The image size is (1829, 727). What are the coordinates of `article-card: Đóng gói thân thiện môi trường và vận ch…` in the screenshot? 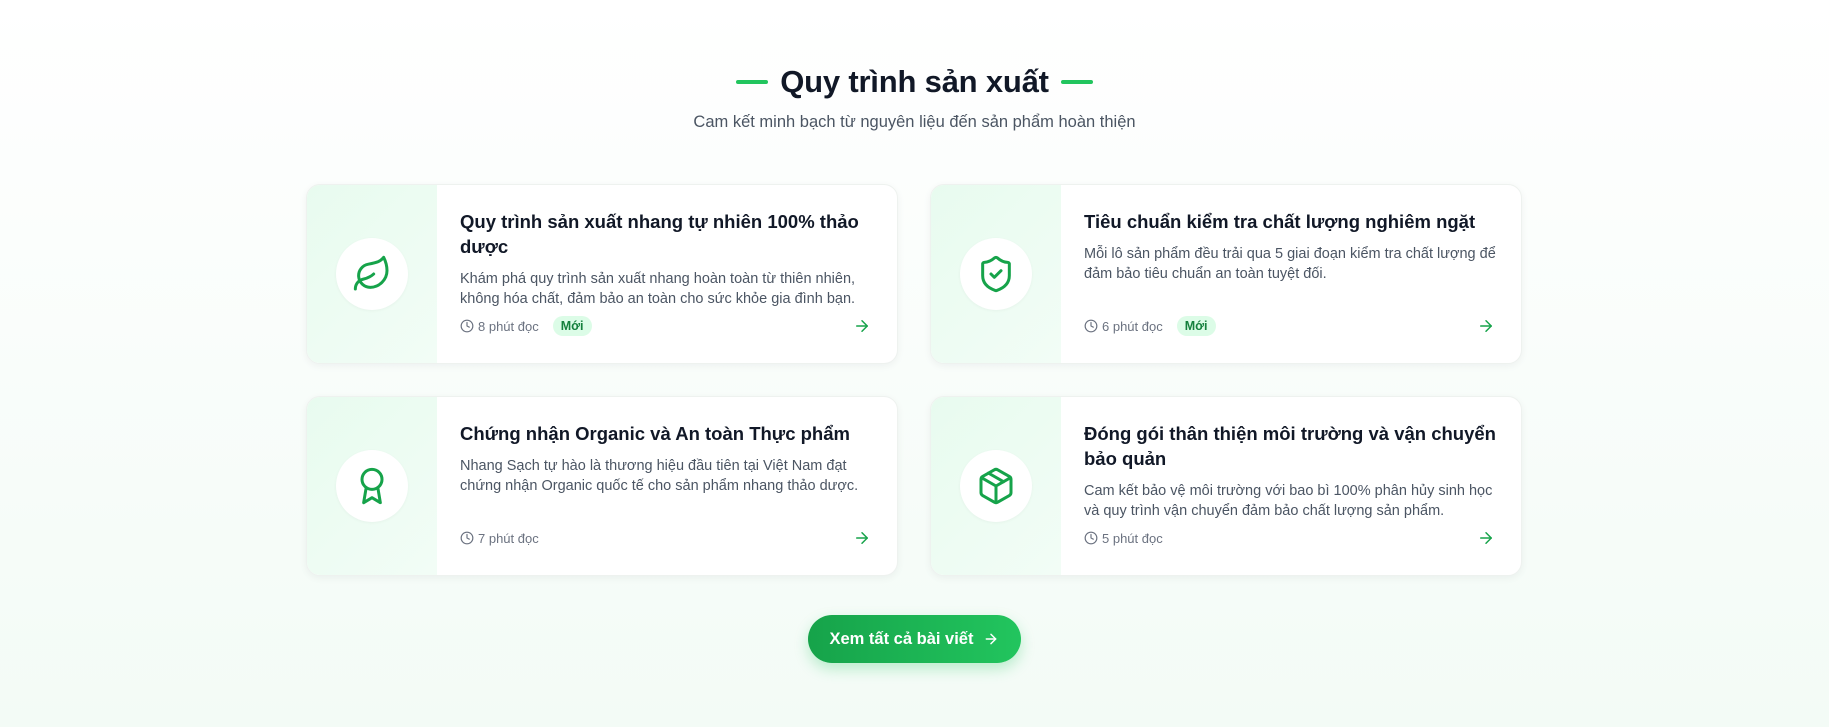 It's located at (1226, 486).